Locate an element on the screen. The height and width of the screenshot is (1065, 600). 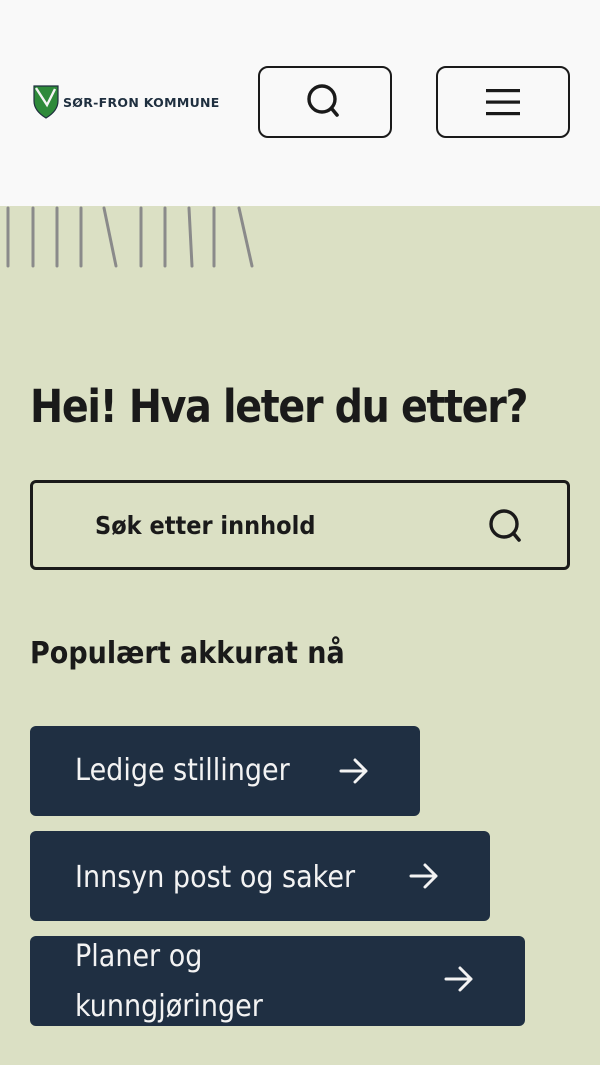
quick-link-label: Ledige stillinger is located at coordinates (182, 770).